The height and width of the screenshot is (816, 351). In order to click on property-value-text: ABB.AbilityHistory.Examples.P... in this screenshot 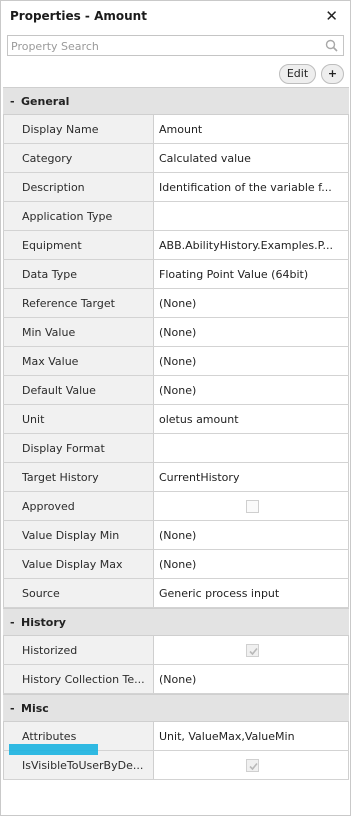, I will do `click(246, 245)`.